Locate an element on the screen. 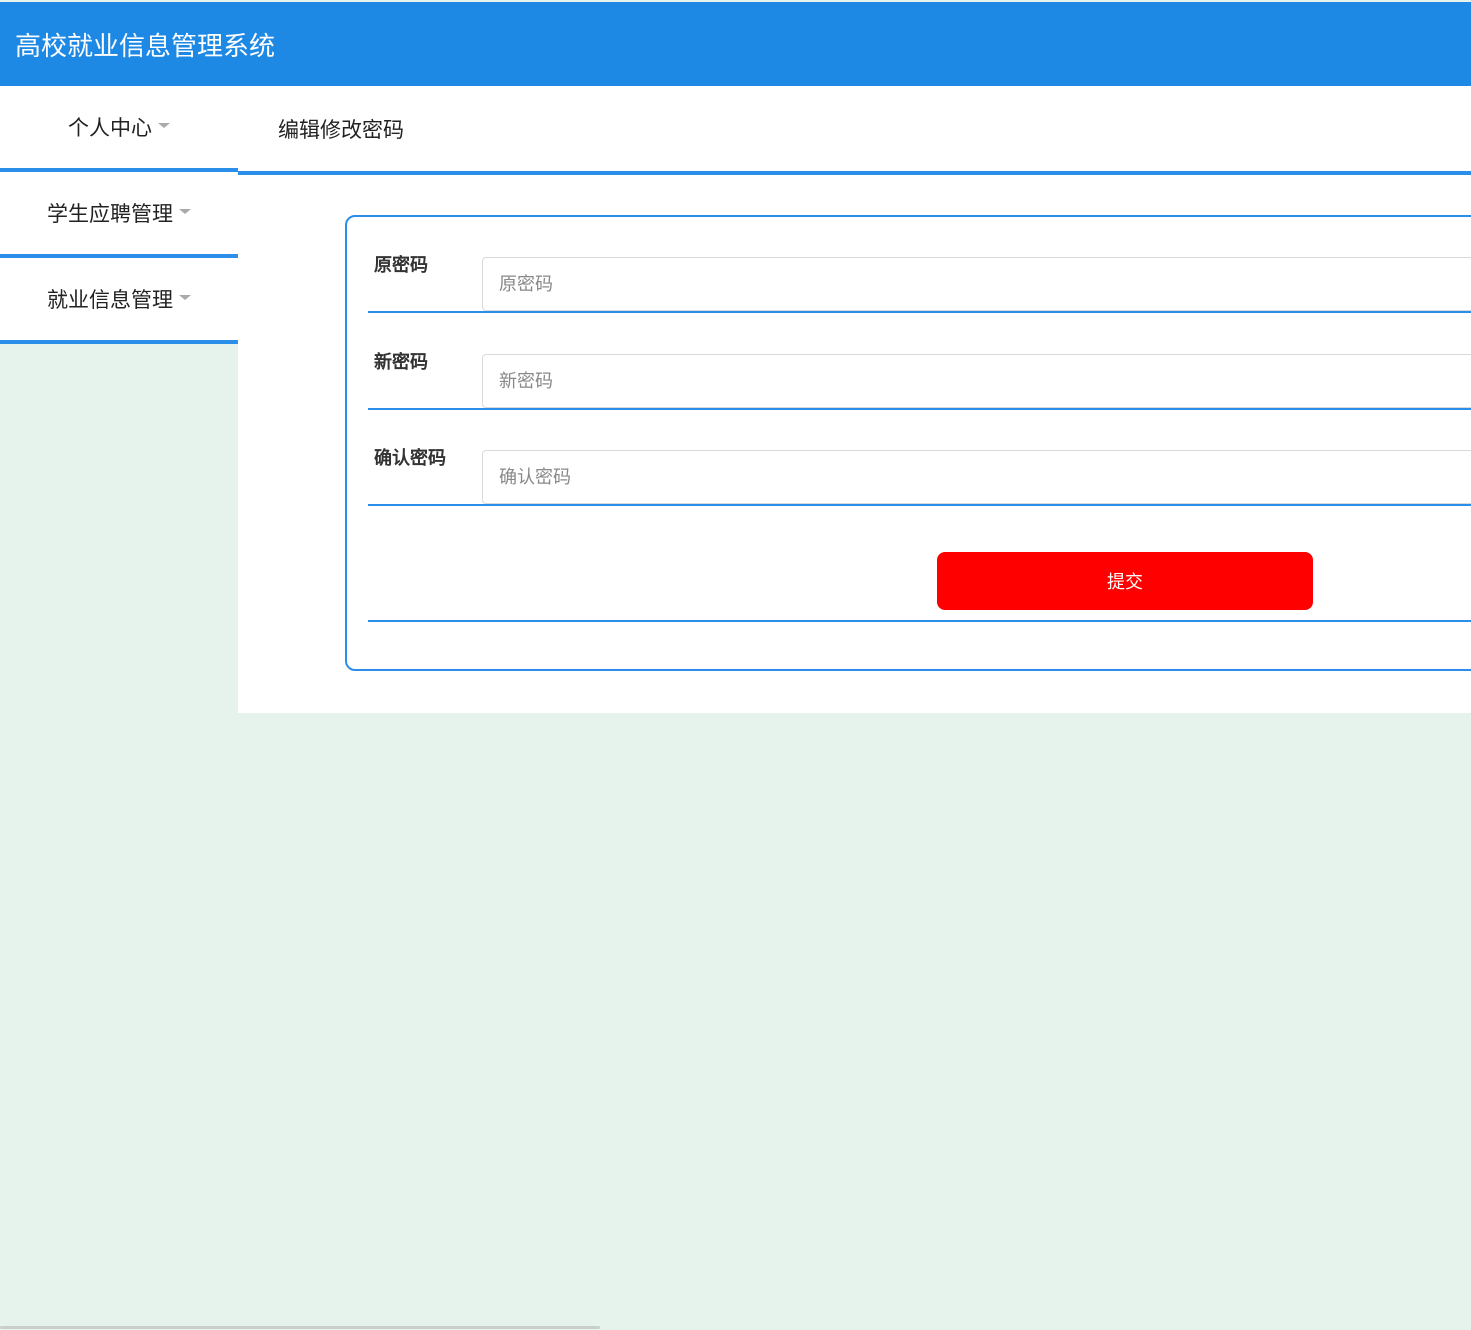 The width and height of the screenshot is (1471, 1330). page-header: 编辑修改密码 is located at coordinates (854, 130).